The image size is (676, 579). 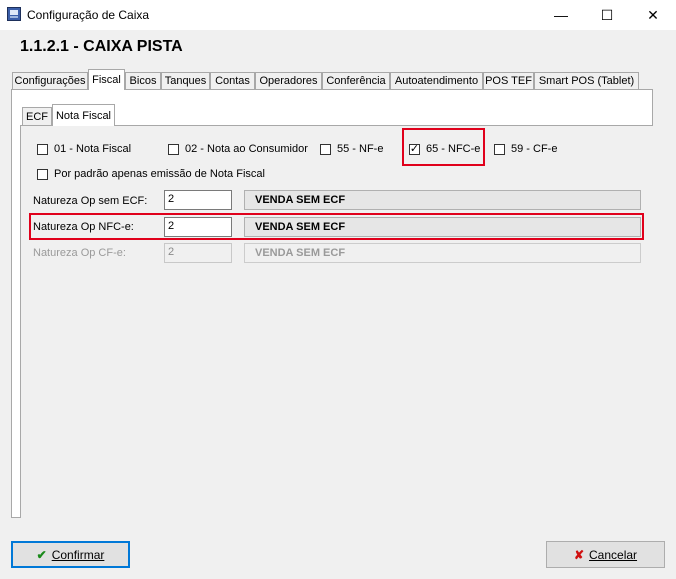 What do you see at coordinates (325, 149) in the screenshot?
I see `checkbox-55-nfe` at bounding box center [325, 149].